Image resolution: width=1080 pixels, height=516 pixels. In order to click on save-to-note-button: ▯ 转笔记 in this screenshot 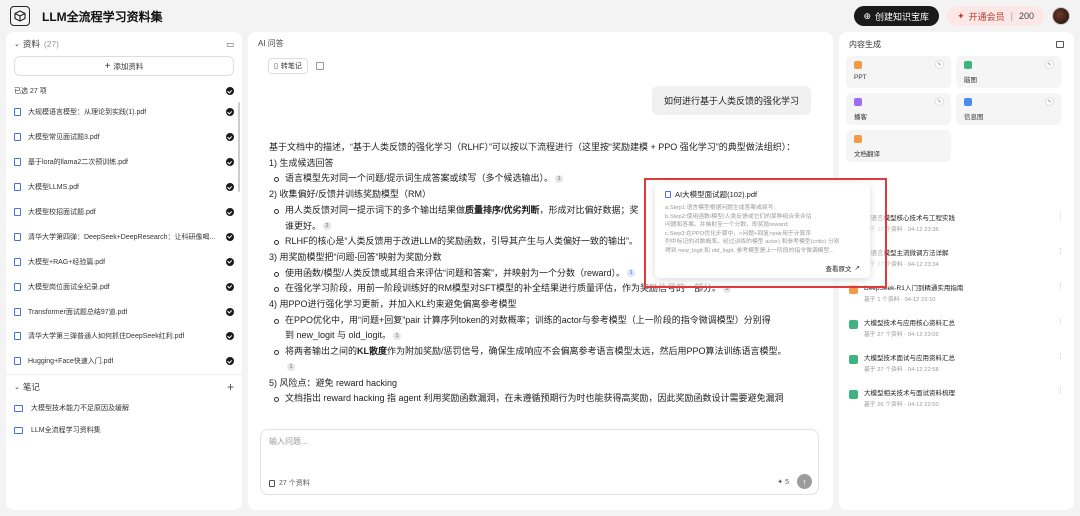, I will do `click(288, 66)`.